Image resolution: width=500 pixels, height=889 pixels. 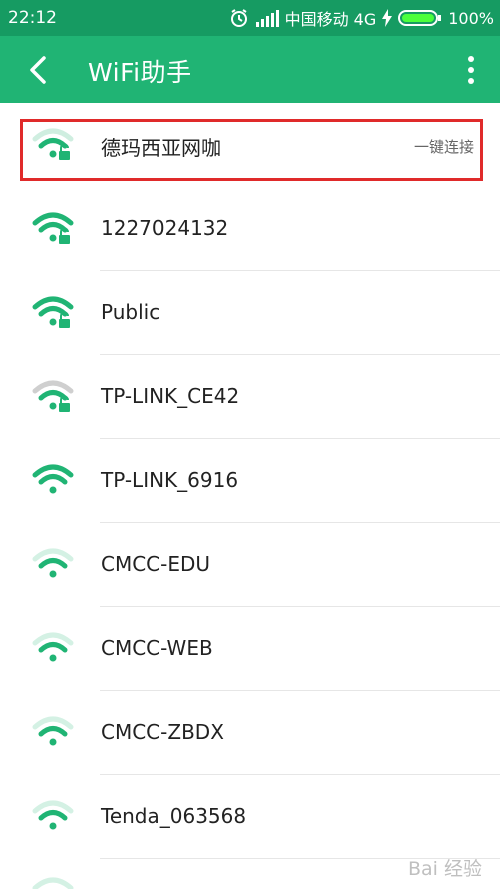 I want to click on status-indicators: 中国移动 4G 100%, so click(x=361, y=18).